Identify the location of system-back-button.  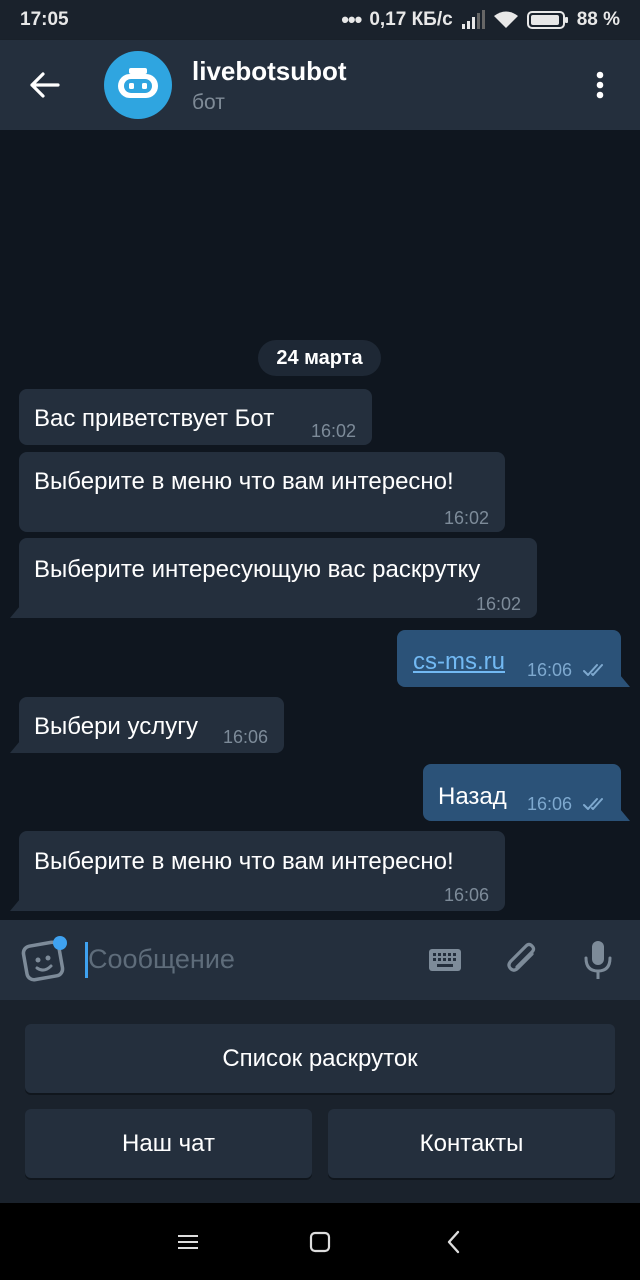
(454, 1241).